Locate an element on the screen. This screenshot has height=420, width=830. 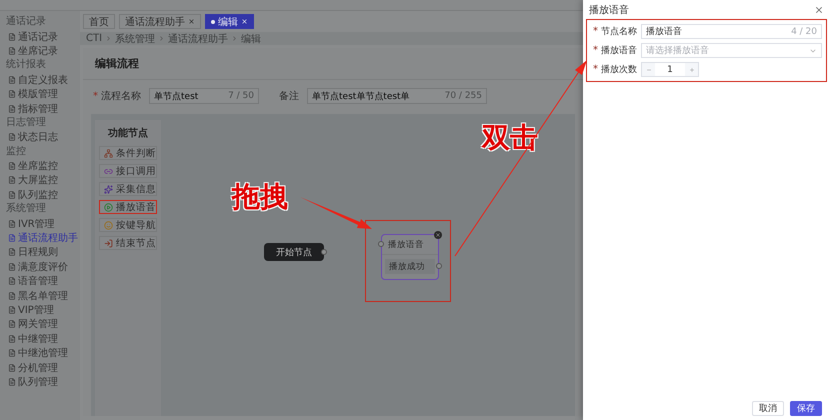
plus-icon is located at coordinates (691, 69).